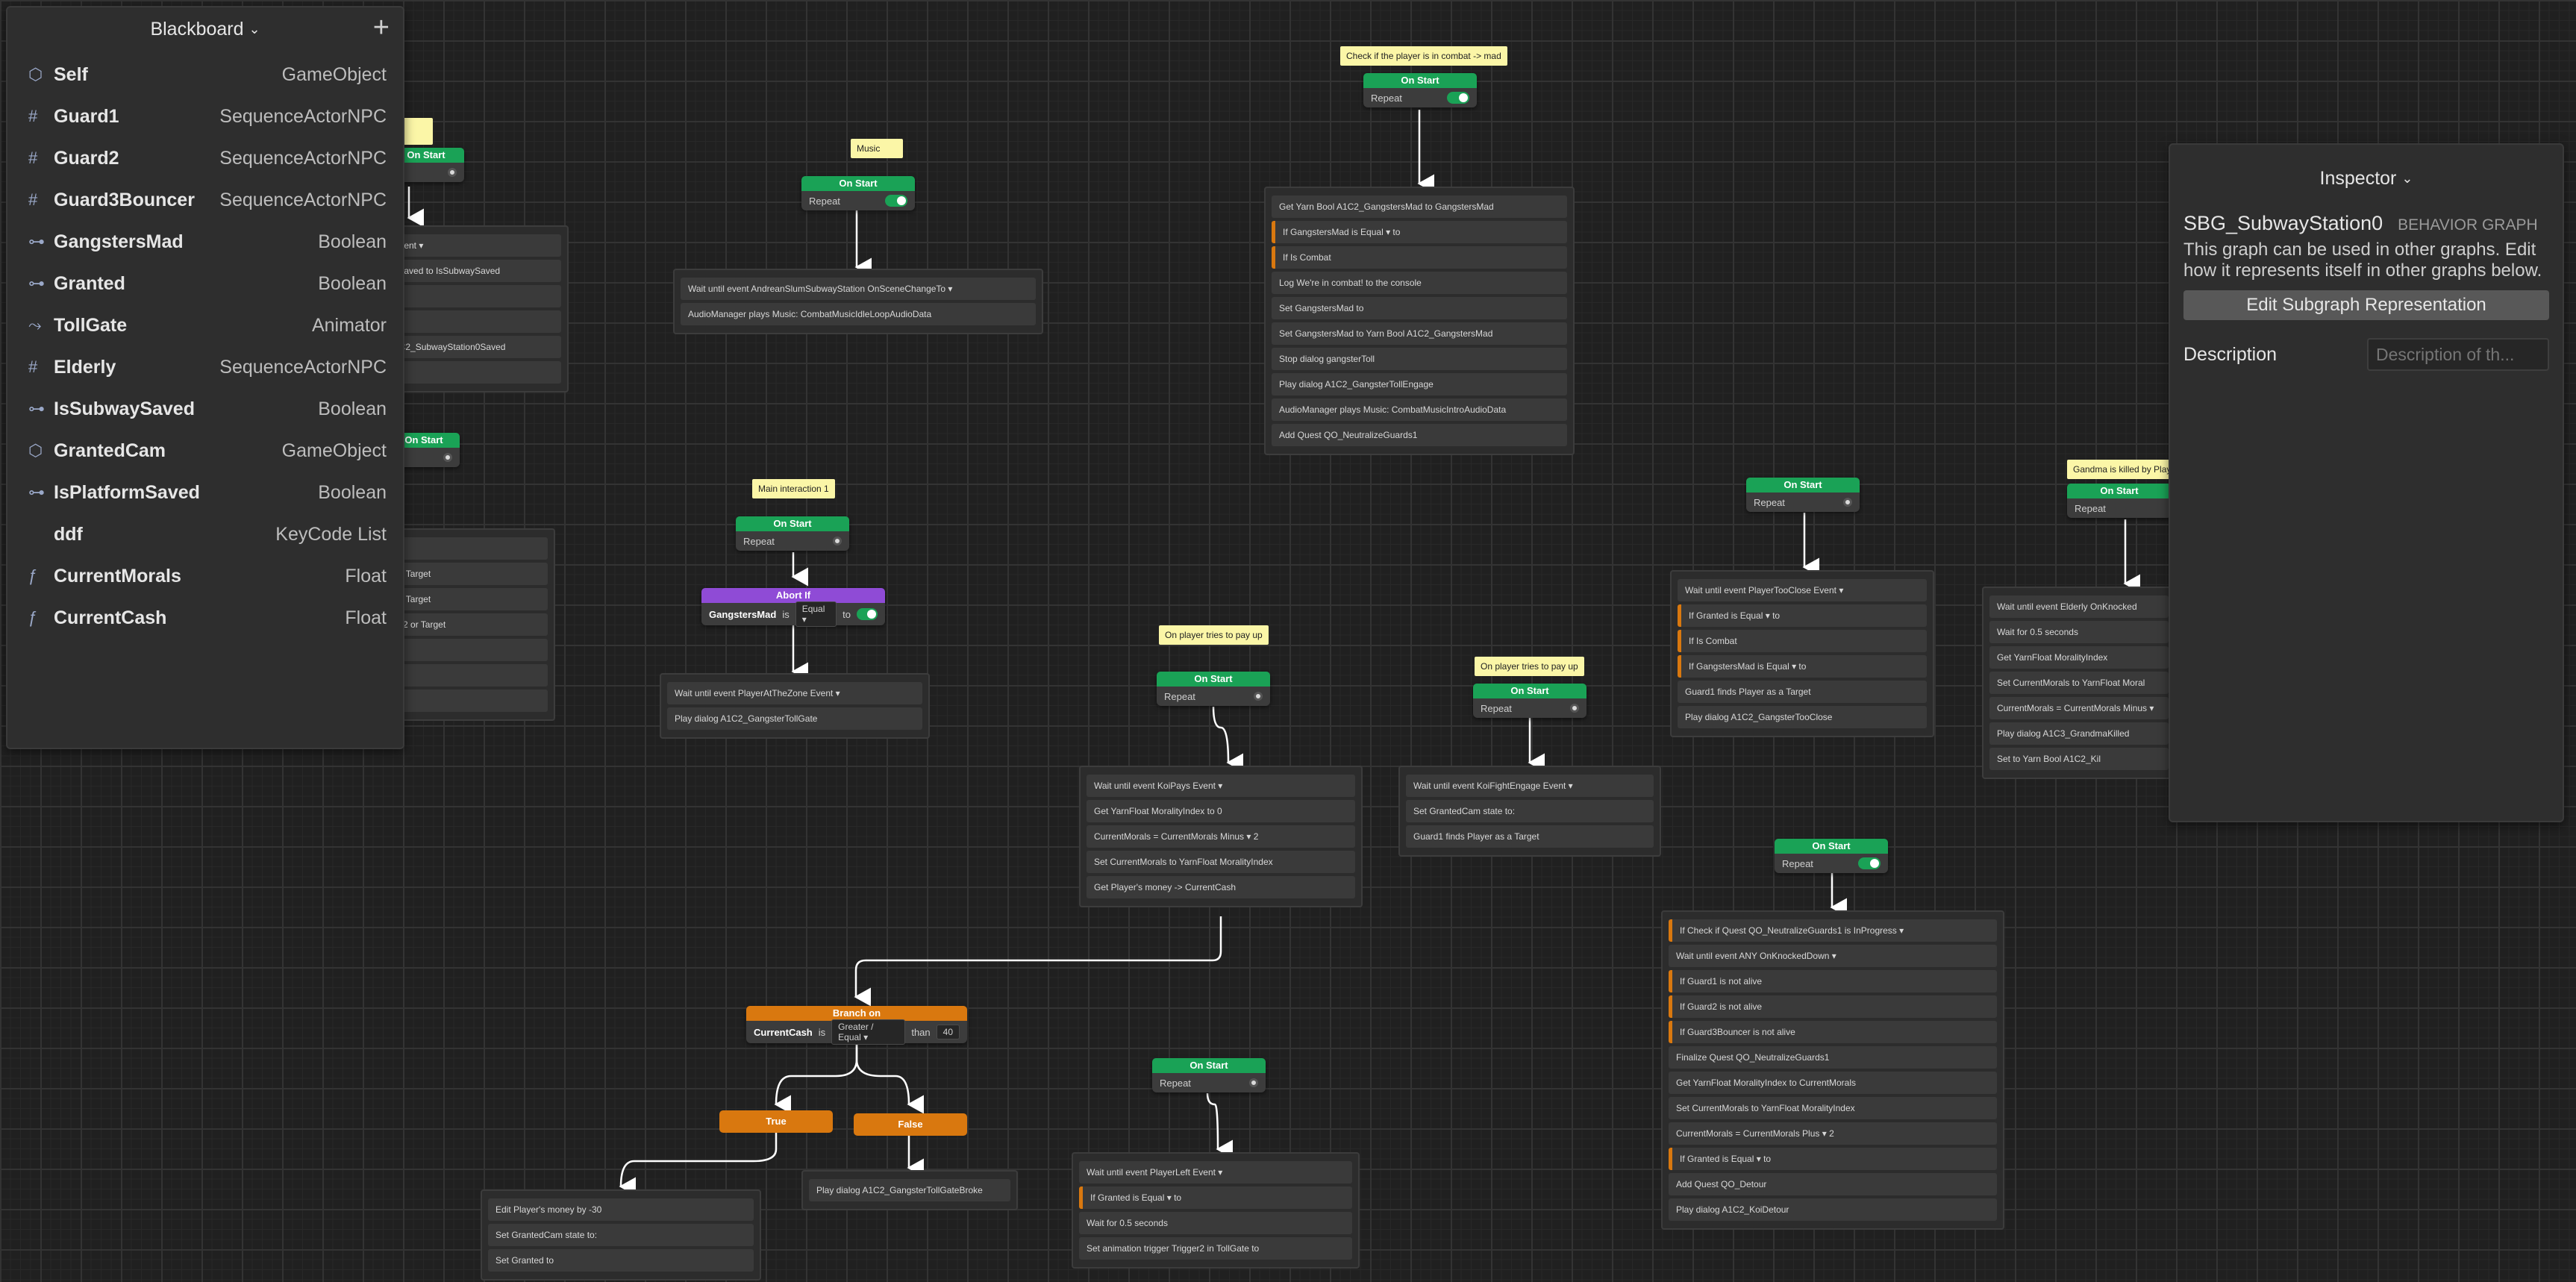 This screenshot has height=1282, width=2576. Describe the element at coordinates (1833, 1057) in the screenshot. I see `action-block: Finalize Quest QO_NeutralizeGuards1` at that location.